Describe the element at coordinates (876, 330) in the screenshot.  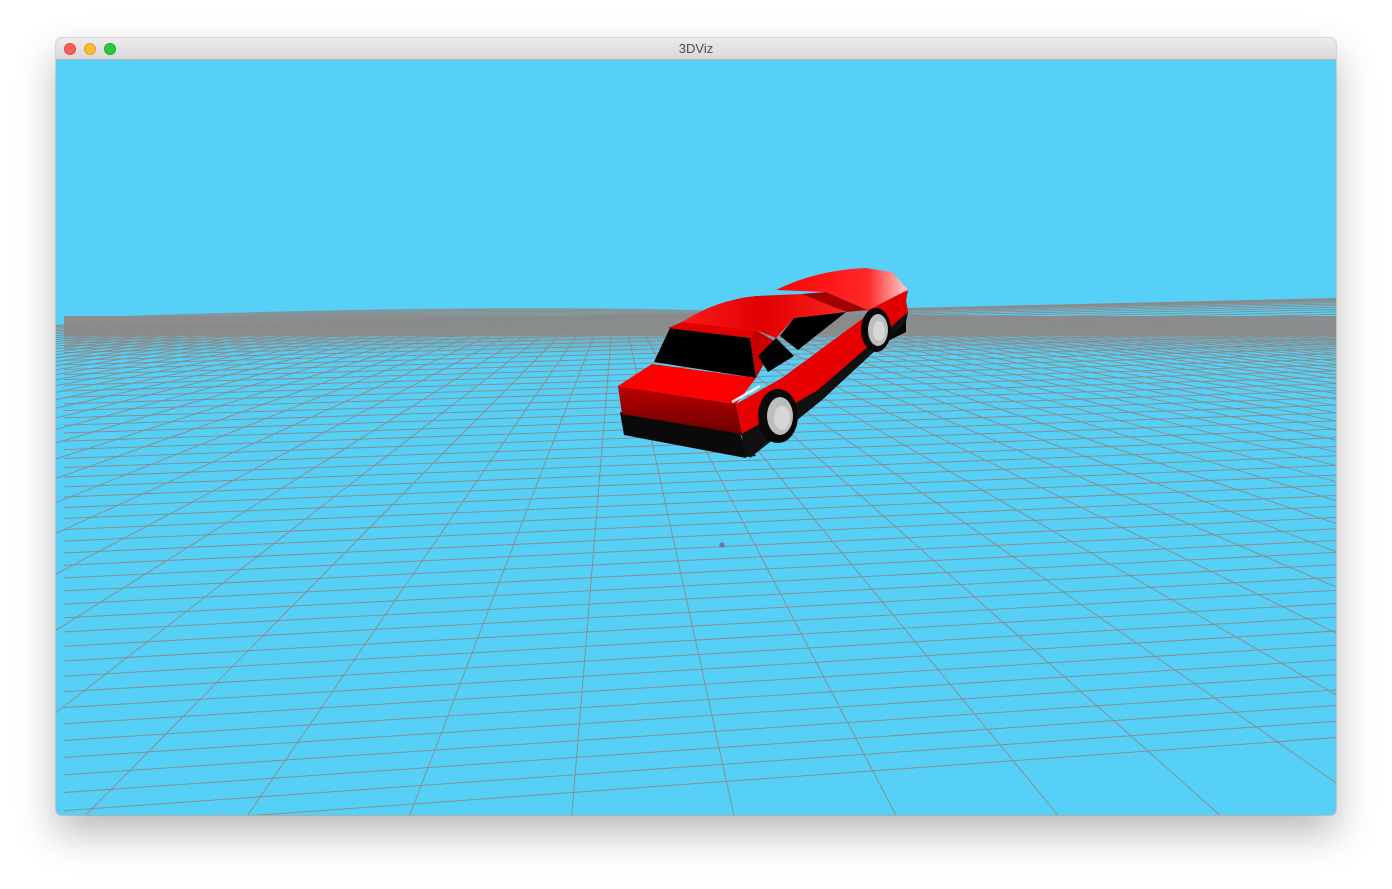
I see `car-front-wheel` at that location.